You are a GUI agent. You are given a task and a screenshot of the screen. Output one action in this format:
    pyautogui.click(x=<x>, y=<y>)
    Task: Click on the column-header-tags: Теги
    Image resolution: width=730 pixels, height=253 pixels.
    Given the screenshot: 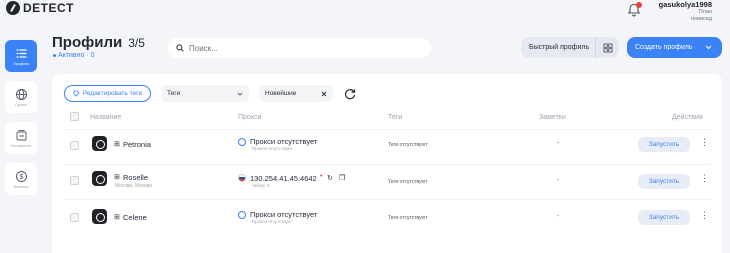 What is the action you would take?
    pyautogui.click(x=395, y=117)
    